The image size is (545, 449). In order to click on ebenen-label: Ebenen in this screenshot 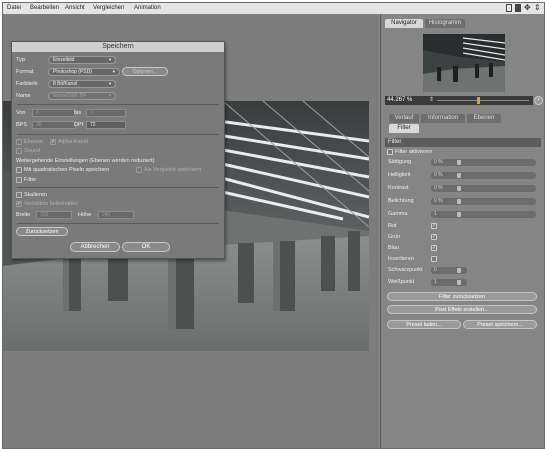, I will do `click(33, 142)`.